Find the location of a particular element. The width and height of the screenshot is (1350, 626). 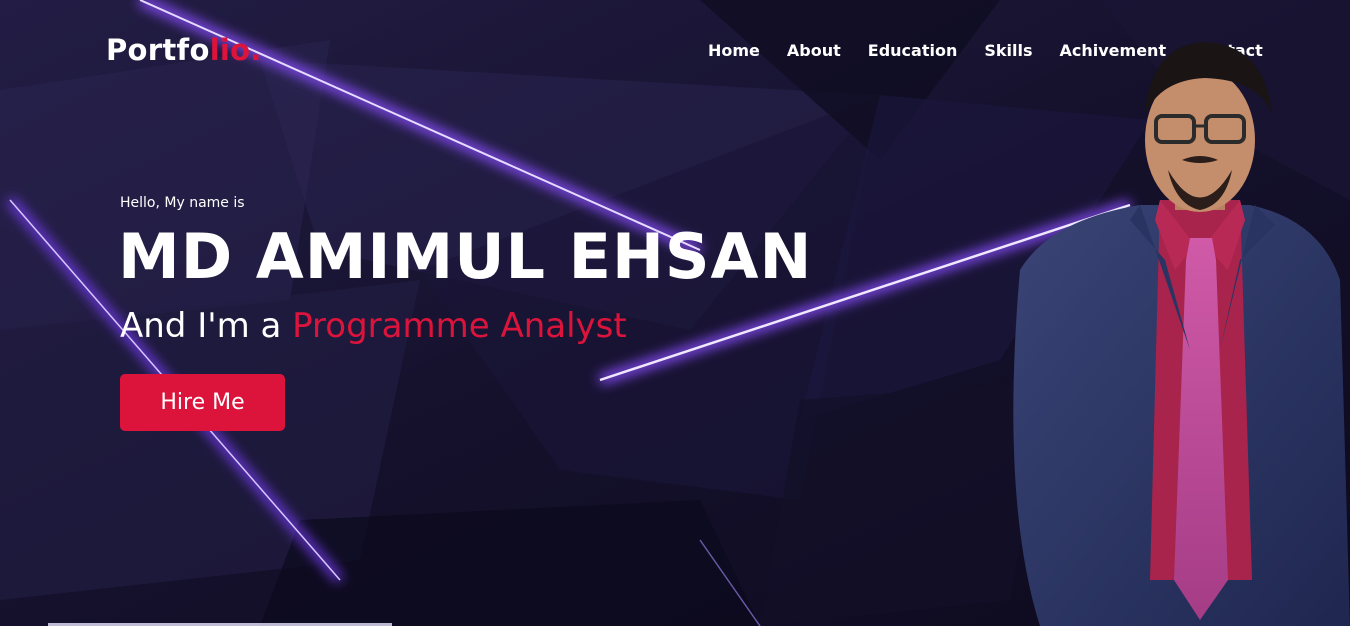

logo: Portfolio. is located at coordinates (184, 50).